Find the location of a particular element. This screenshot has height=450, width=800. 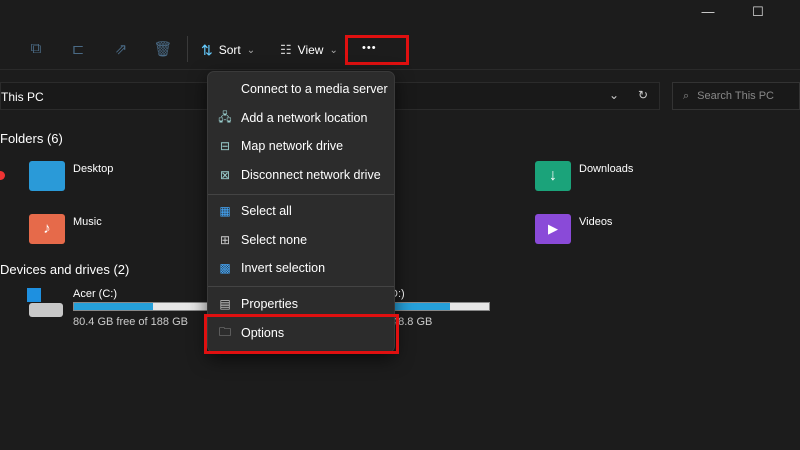

sort-button: ⇅ Sort ⌄ is located at coordinates (228, 50).